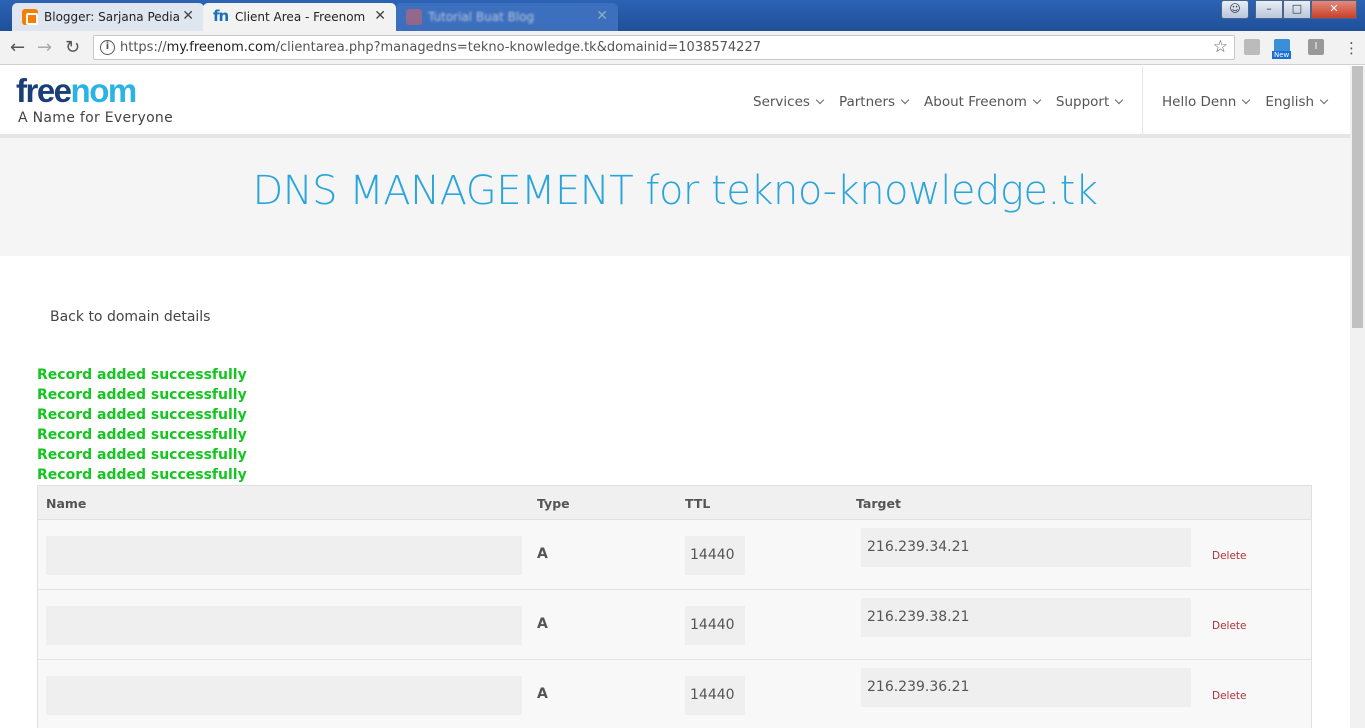 The image size is (1365, 728). I want to click on minimize-button: –, so click(1269, 9).